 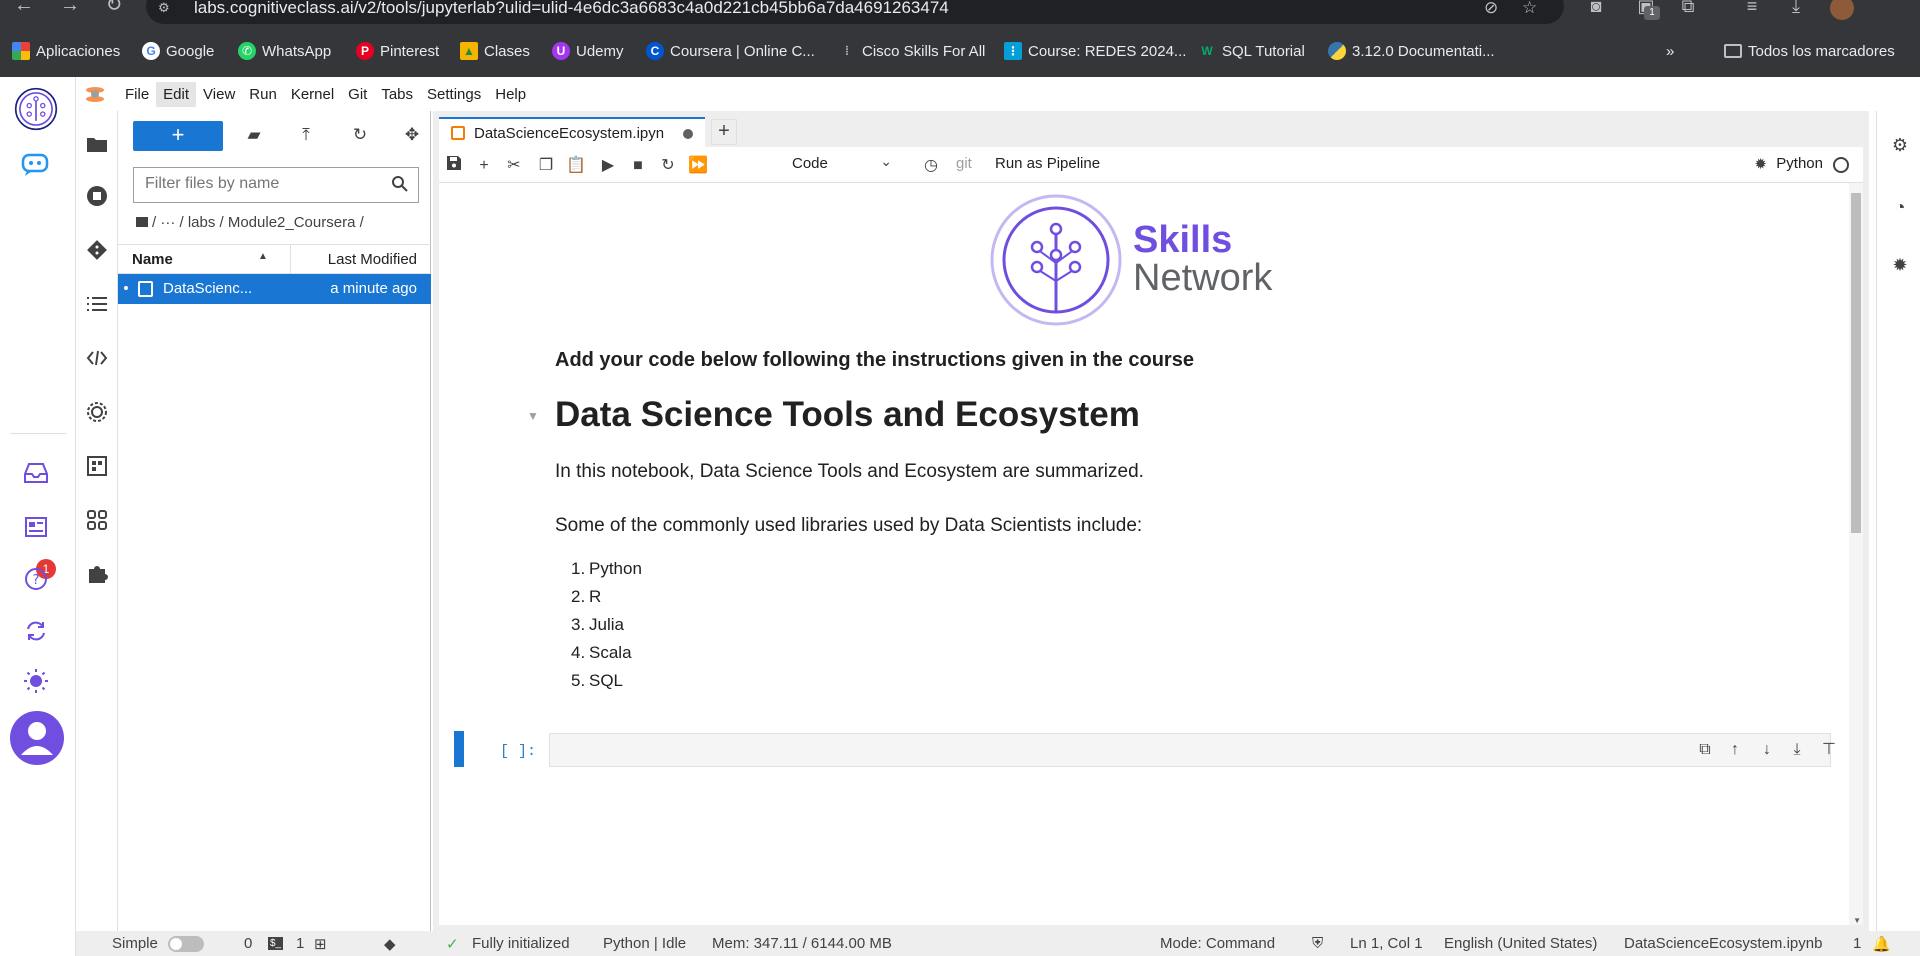 What do you see at coordinates (931, 166) in the screenshot?
I see `clock-history-icon: ◷` at bounding box center [931, 166].